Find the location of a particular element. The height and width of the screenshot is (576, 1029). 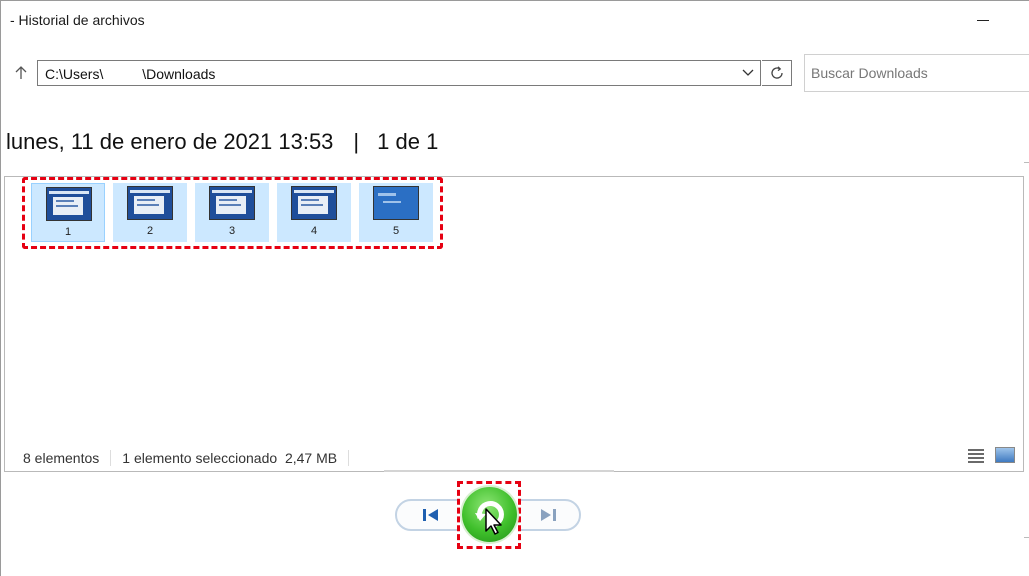

thumbnail-item: 4 is located at coordinates (314, 212).